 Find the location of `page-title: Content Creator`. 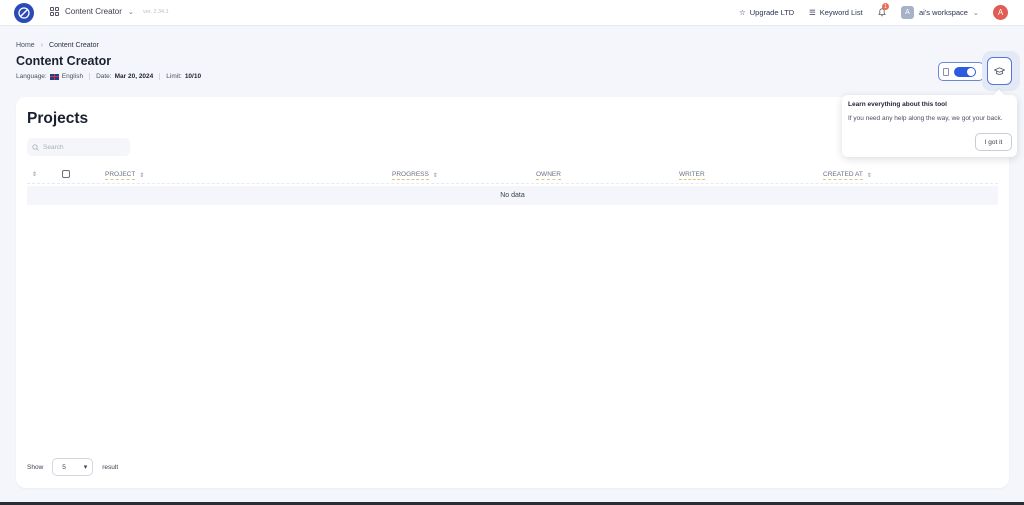

page-title: Content Creator is located at coordinates (64, 61).